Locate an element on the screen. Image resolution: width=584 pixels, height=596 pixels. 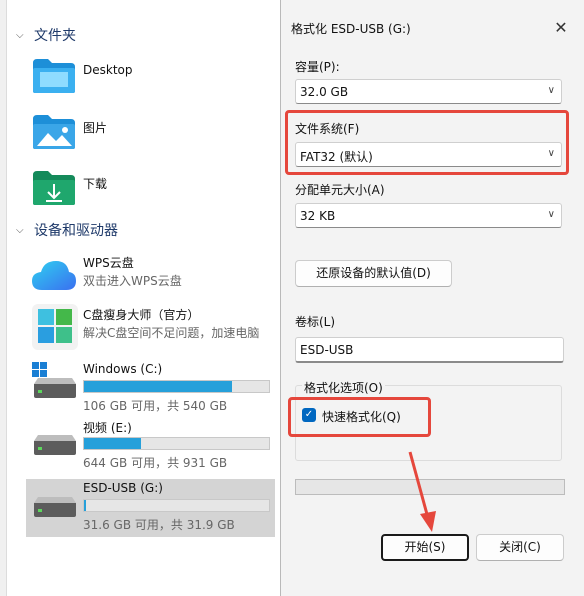
folder-label: 图片 is located at coordinates (95, 128).